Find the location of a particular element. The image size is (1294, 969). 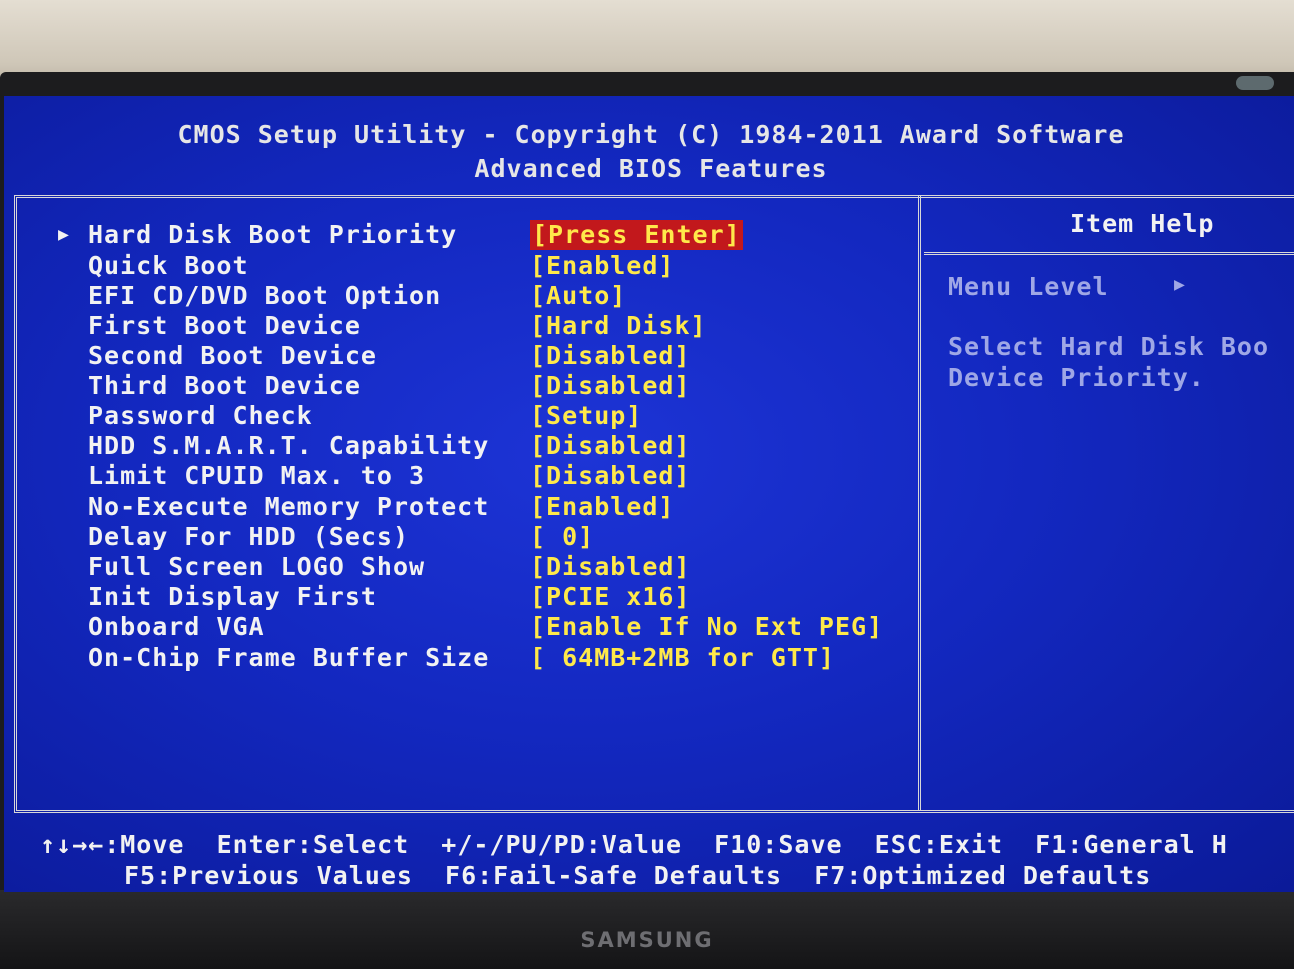

setting-row-hard-disk-boot-priority: ▶ Hard Disk Boot Priority [Press Enter] is located at coordinates (400, 235).